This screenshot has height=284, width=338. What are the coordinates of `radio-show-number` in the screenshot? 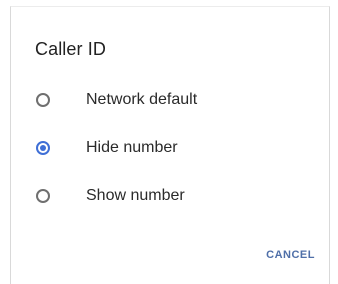 It's located at (43, 196).